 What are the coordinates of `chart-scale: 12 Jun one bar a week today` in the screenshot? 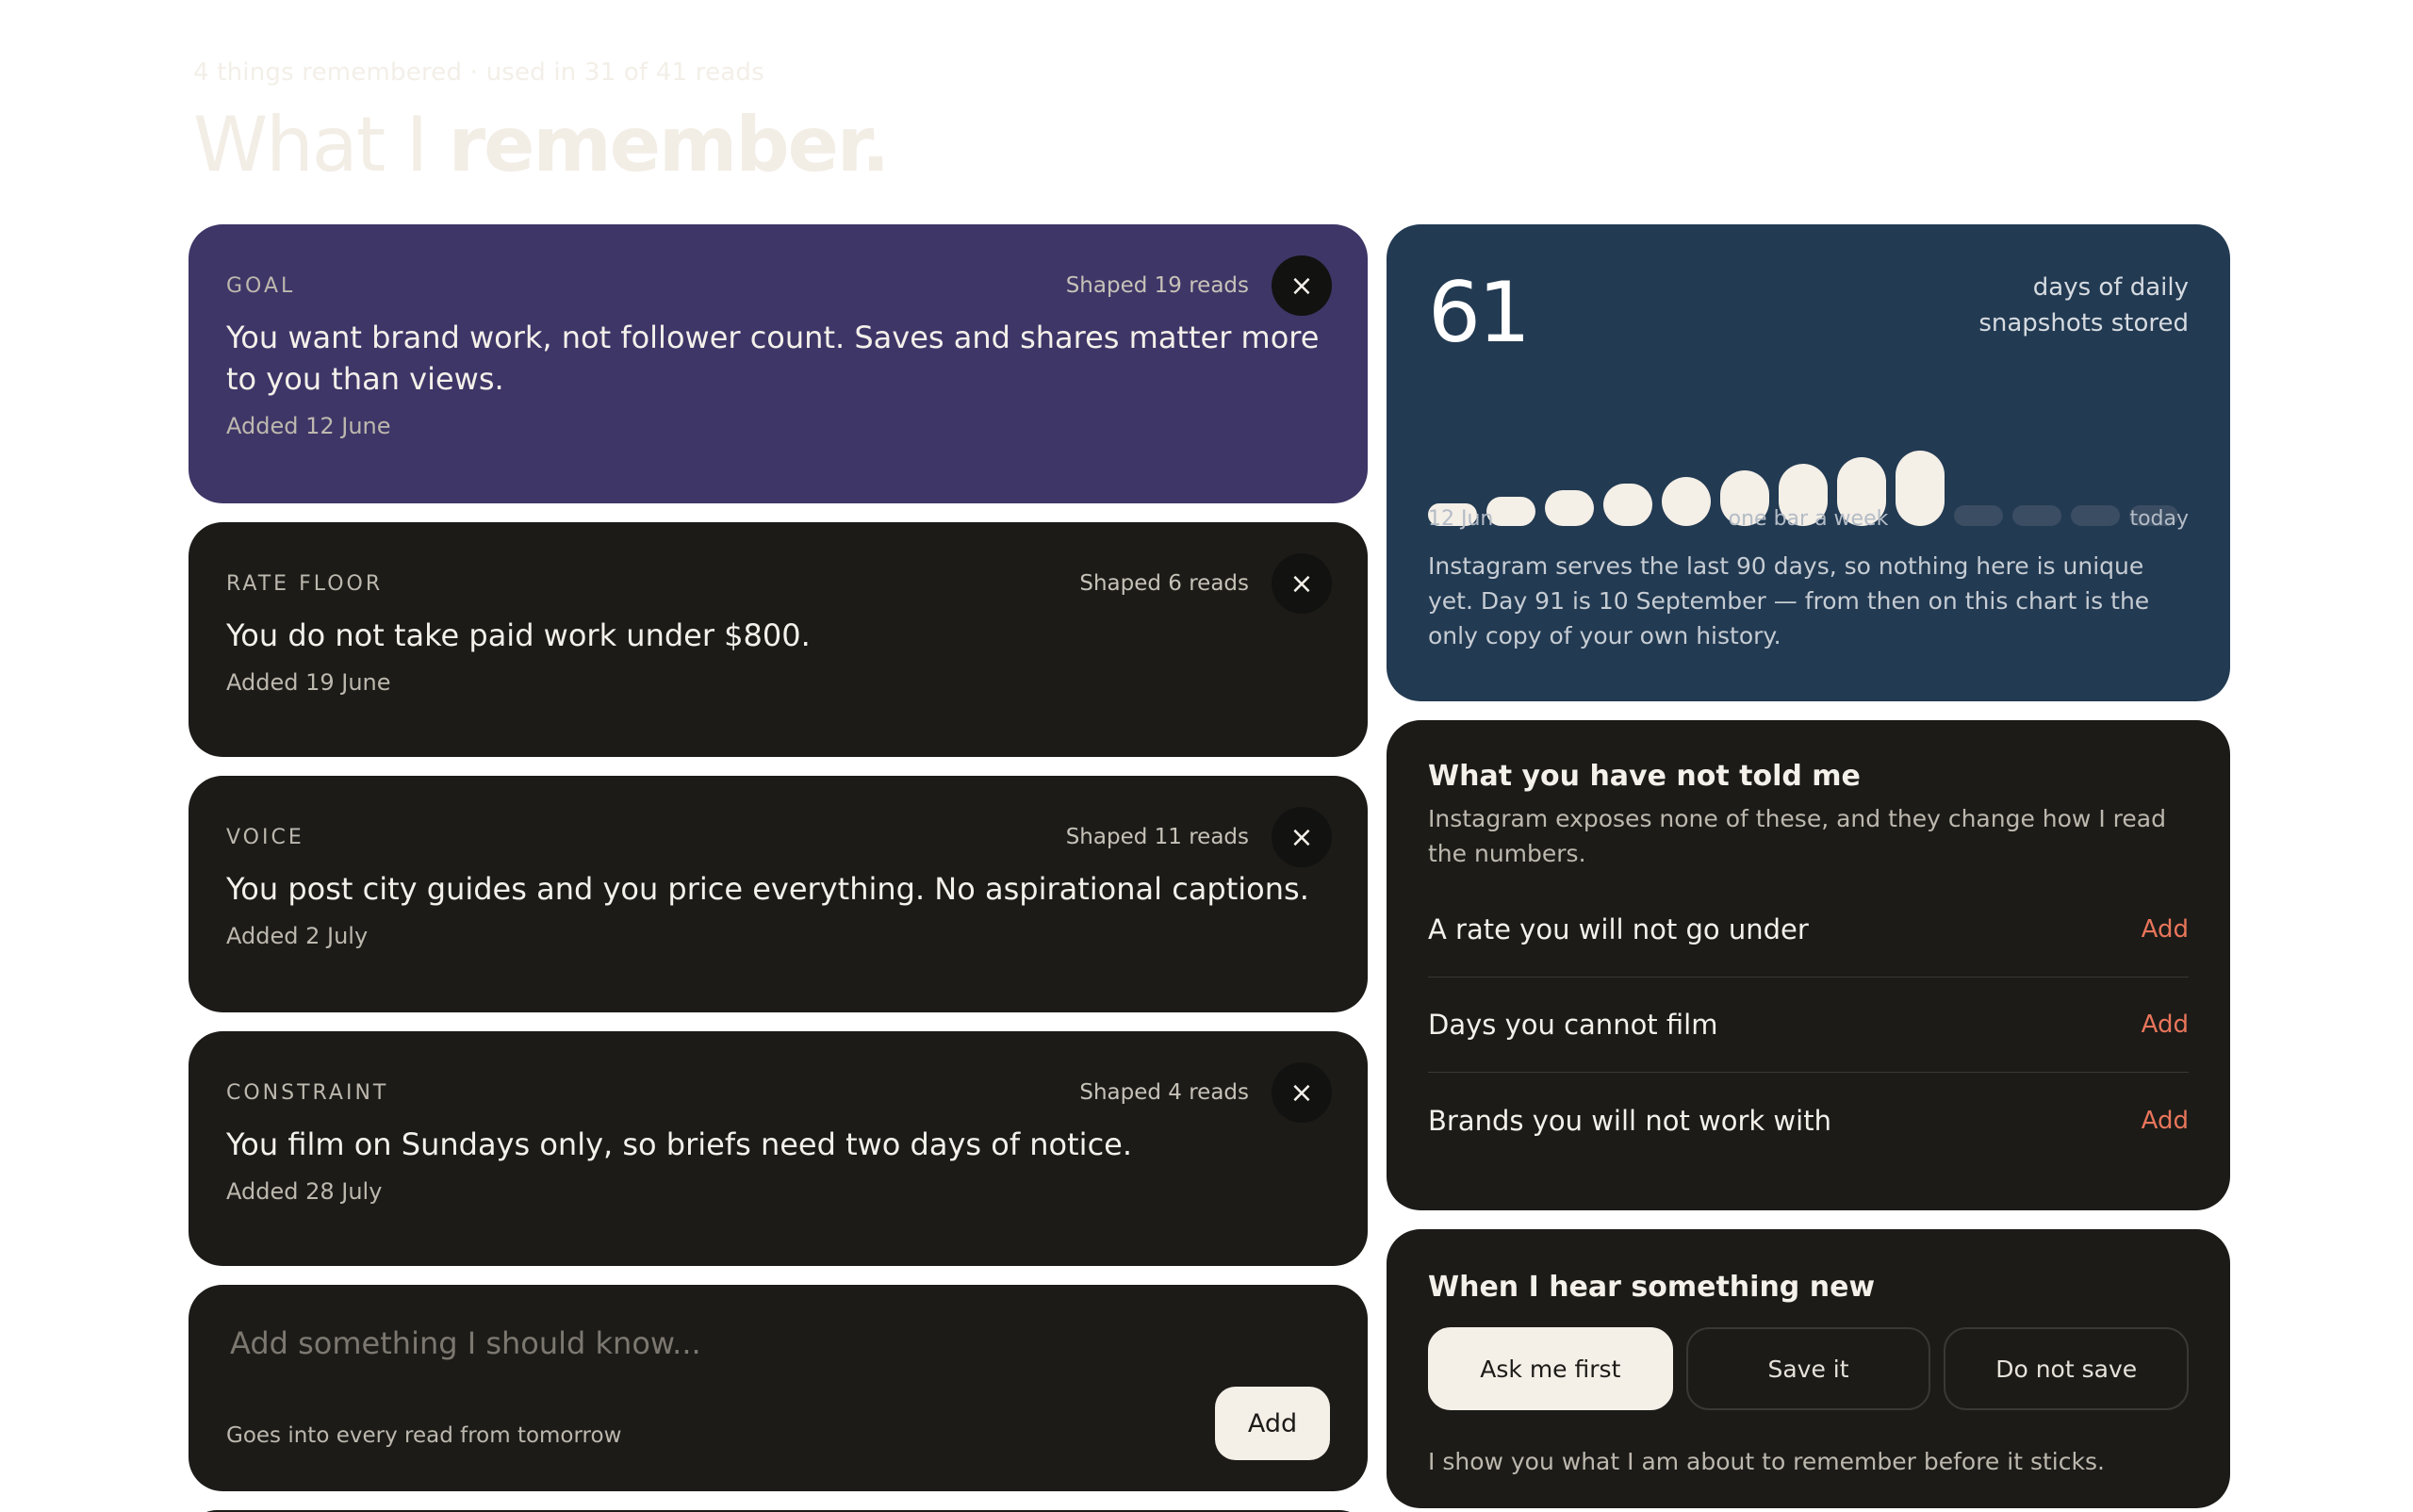 It's located at (1808, 519).